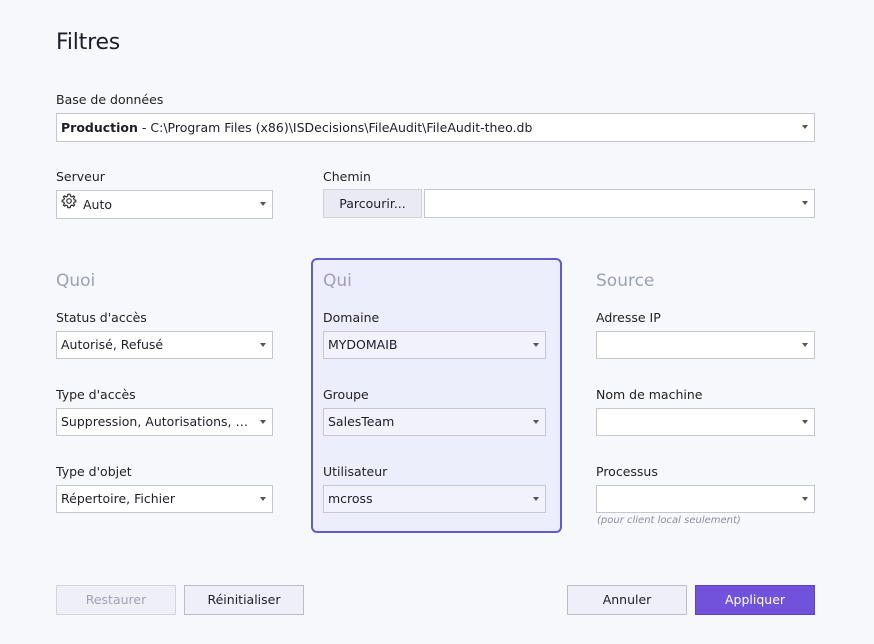  What do you see at coordinates (167, 421) in the screenshot?
I see `access-type-value: Suppression, Autorisations, Ecriture` at bounding box center [167, 421].